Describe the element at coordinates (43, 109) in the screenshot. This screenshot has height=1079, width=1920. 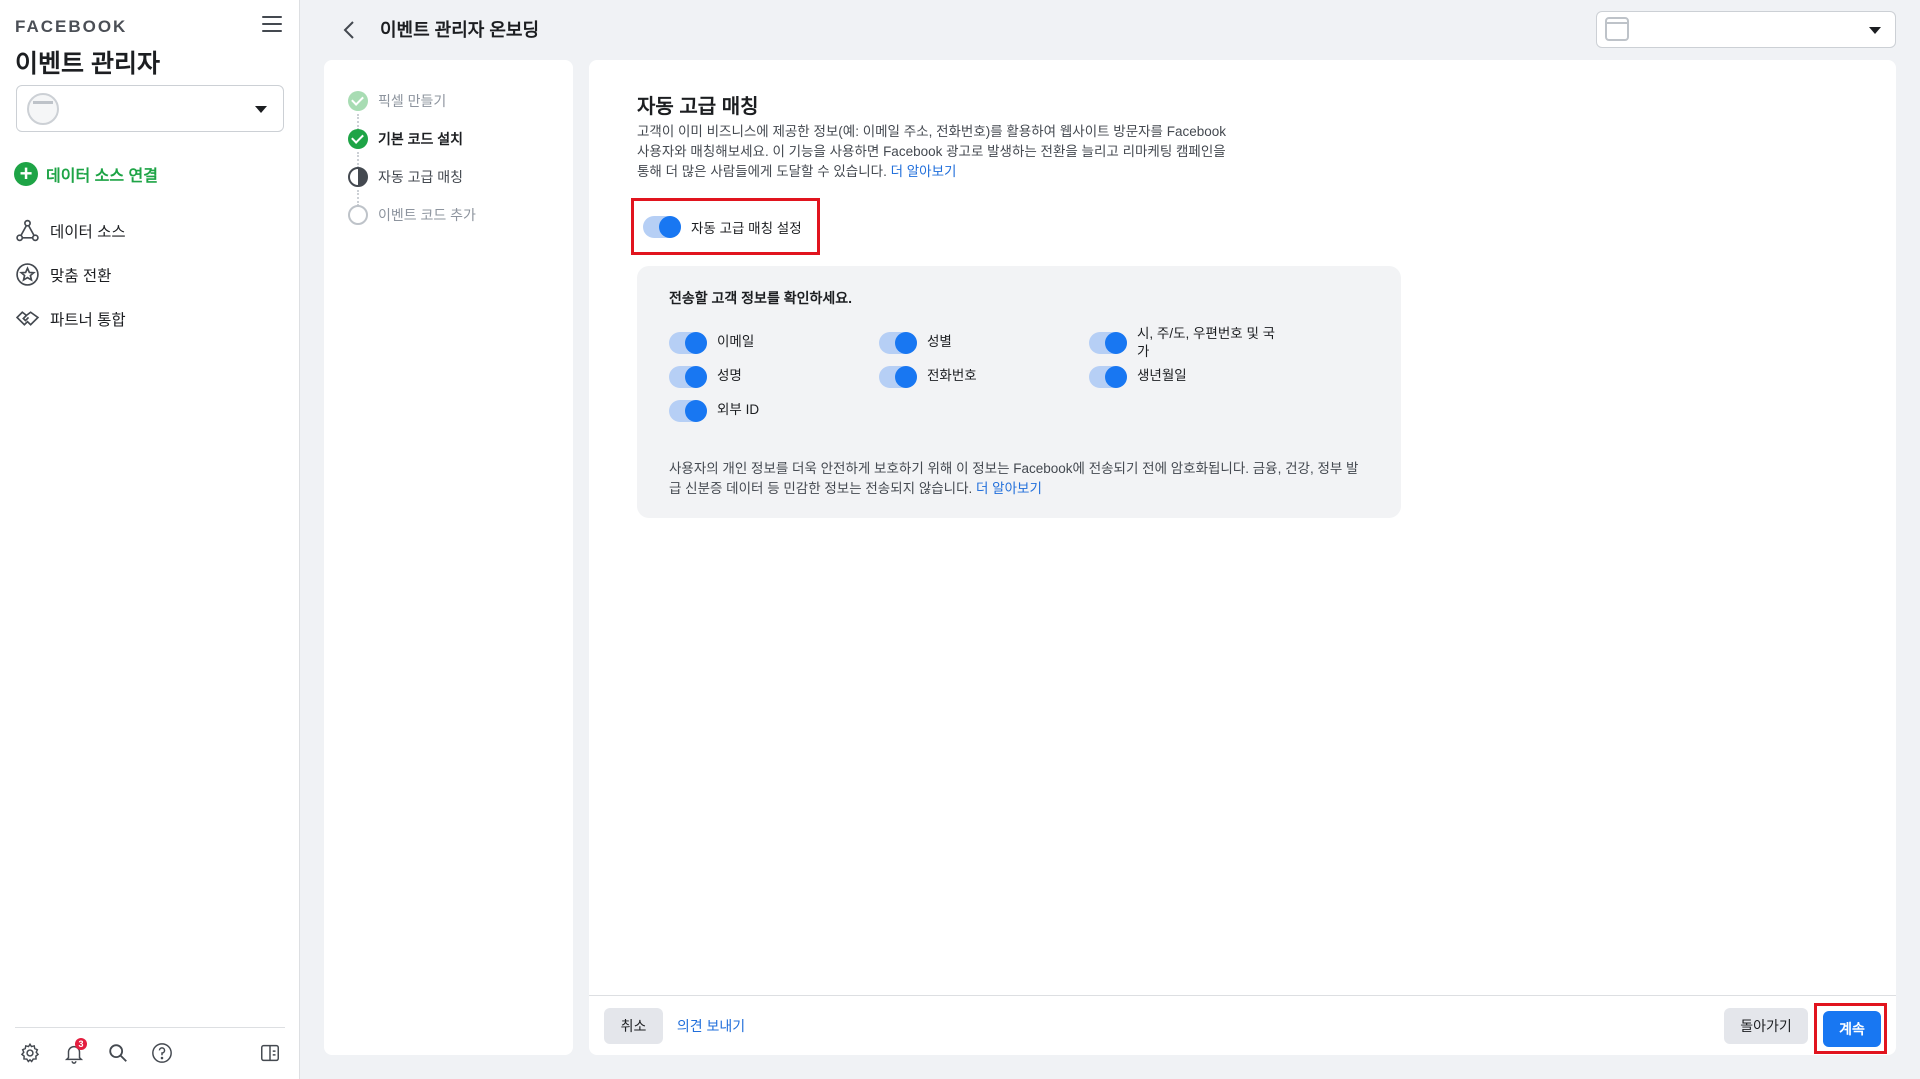
I see `business-avatar-icon` at that location.